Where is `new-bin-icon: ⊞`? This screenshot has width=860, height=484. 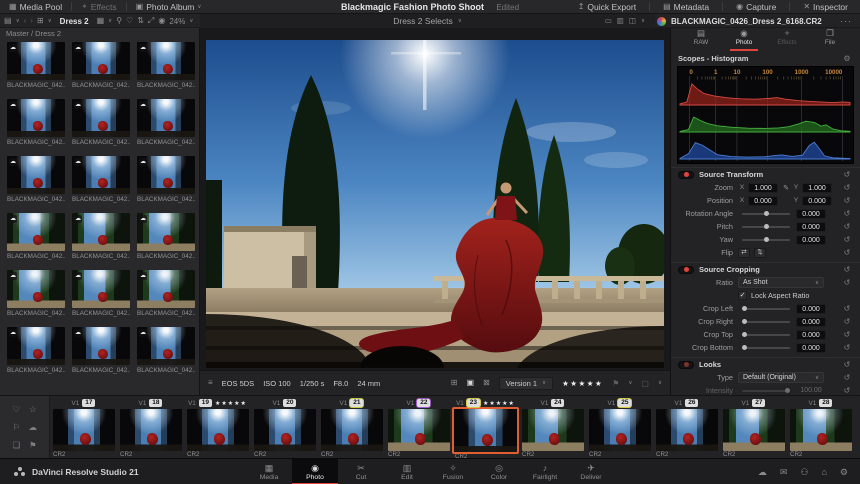 new-bin-icon: ⊞ is located at coordinates (40, 21).